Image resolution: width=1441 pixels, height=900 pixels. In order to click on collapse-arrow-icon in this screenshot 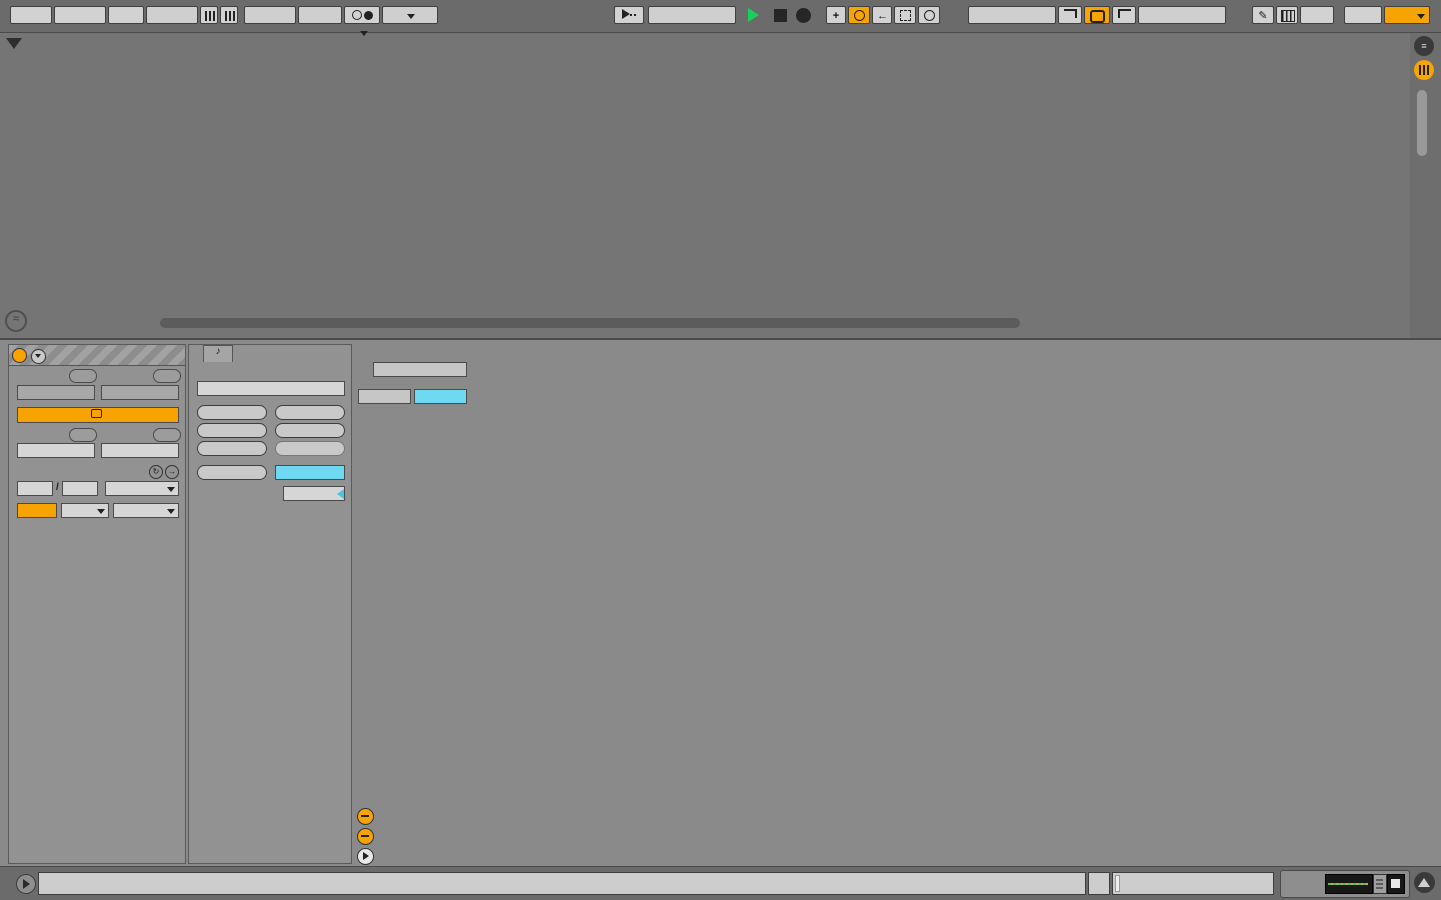, I will do `click(14, 43)`.